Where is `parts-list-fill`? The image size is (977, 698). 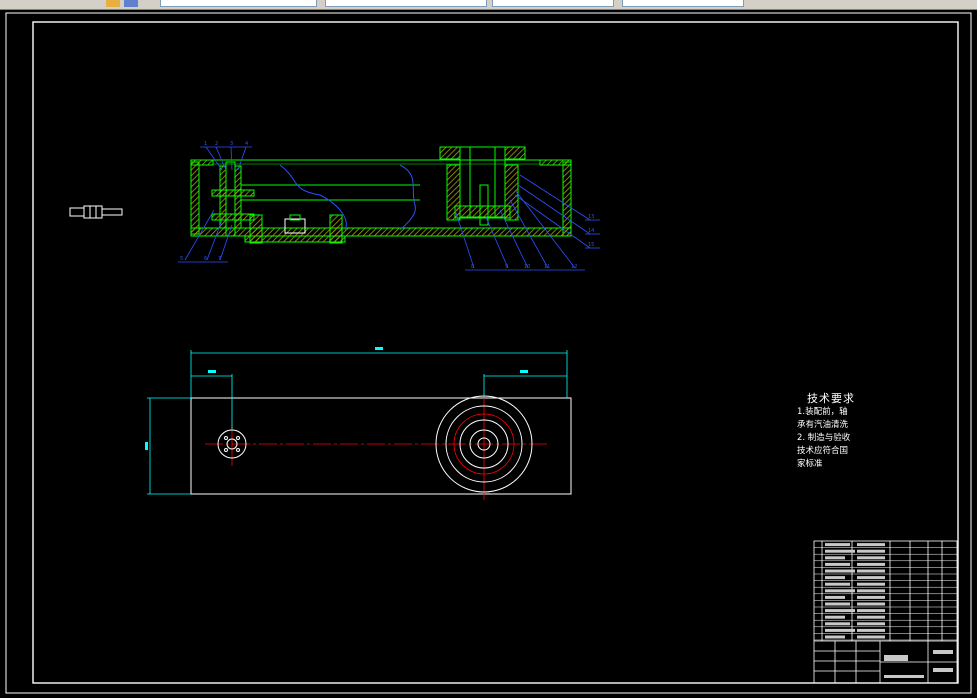
parts-list-fill is located at coordinates (855, 591).